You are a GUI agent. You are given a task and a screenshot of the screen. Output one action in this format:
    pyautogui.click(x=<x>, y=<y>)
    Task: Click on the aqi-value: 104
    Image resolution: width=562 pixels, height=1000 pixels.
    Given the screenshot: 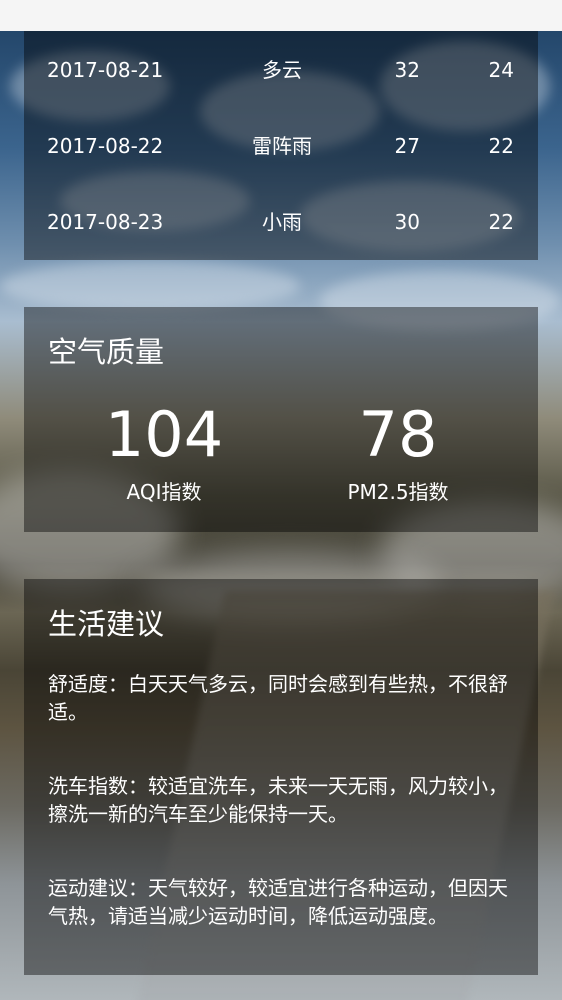 What is the action you would take?
    pyautogui.click(x=164, y=434)
    